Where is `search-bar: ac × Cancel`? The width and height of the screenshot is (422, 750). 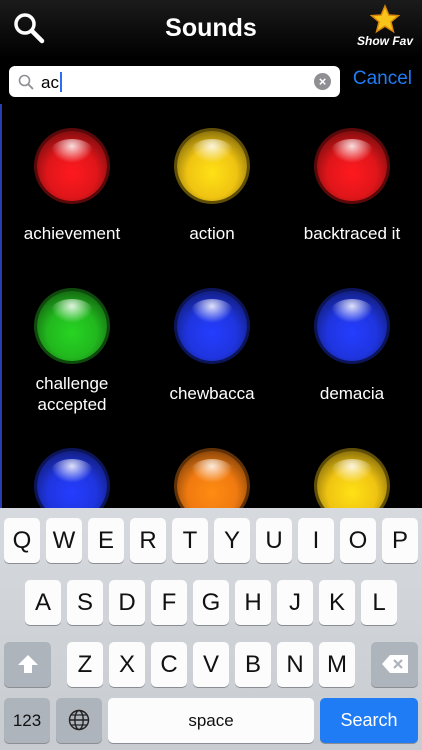 search-bar: ac × Cancel is located at coordinates (211, 81).